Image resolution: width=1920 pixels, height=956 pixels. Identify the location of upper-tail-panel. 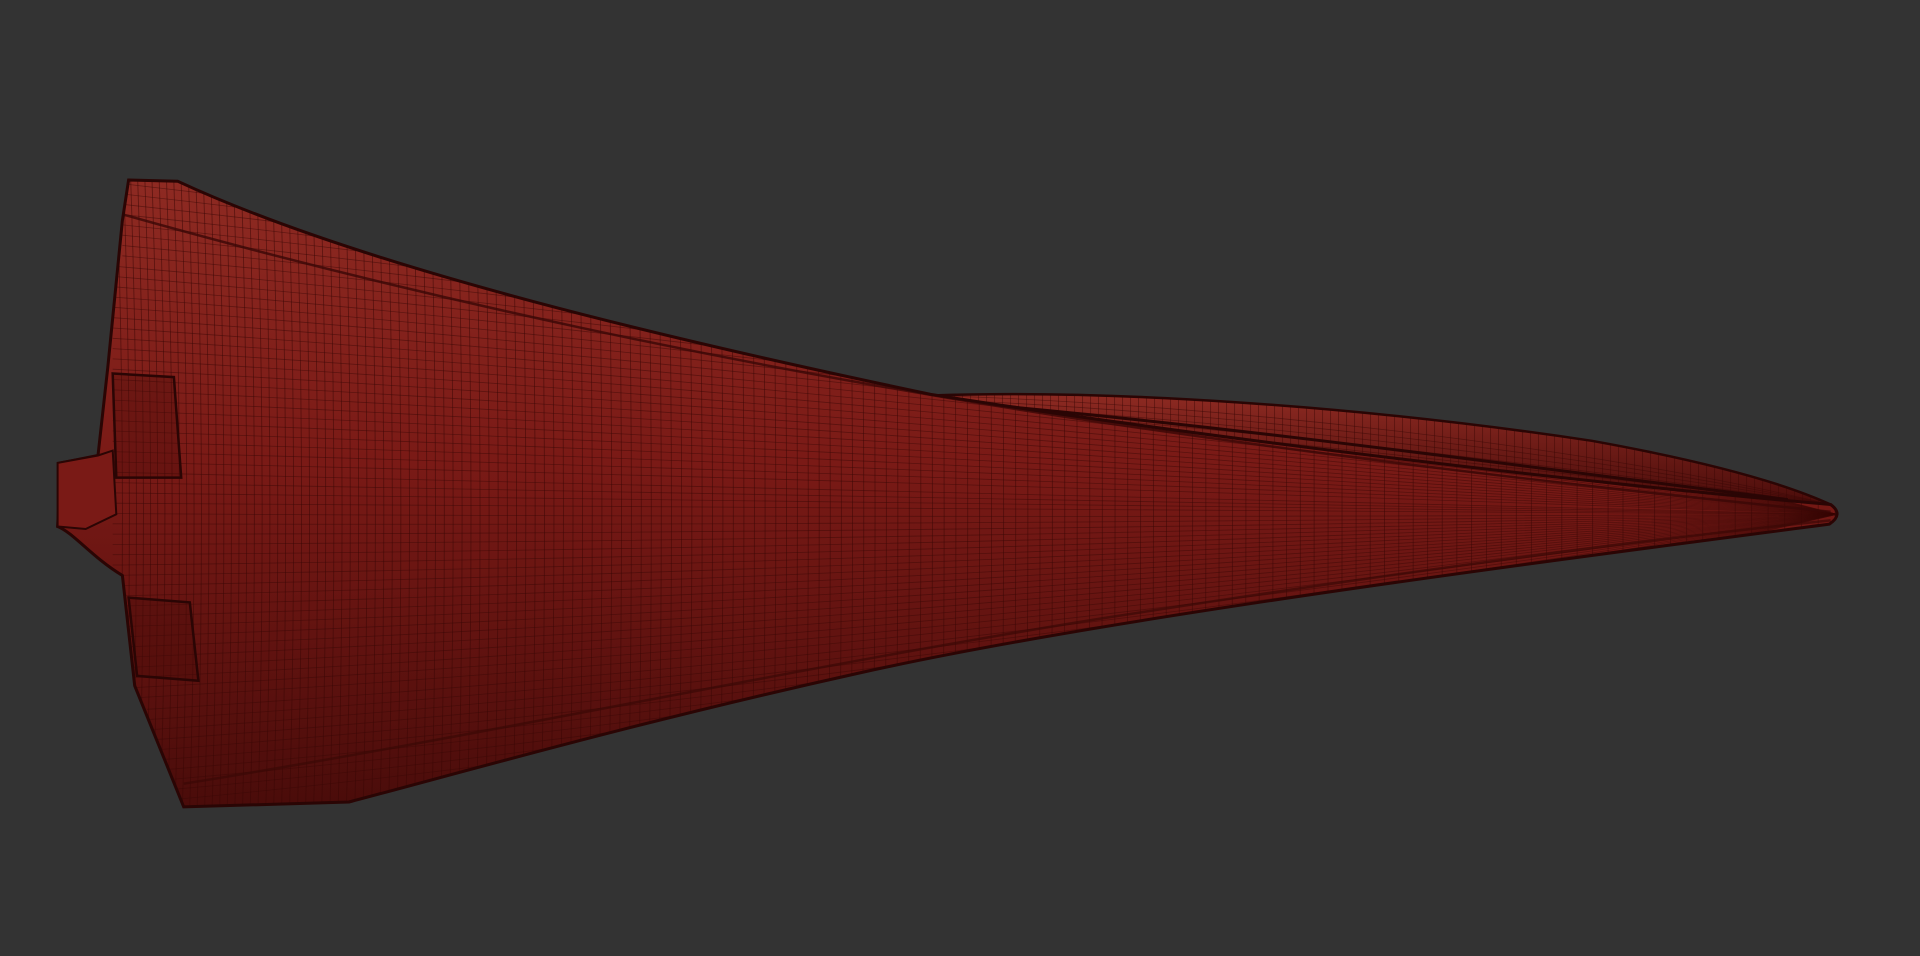
(147, 425).